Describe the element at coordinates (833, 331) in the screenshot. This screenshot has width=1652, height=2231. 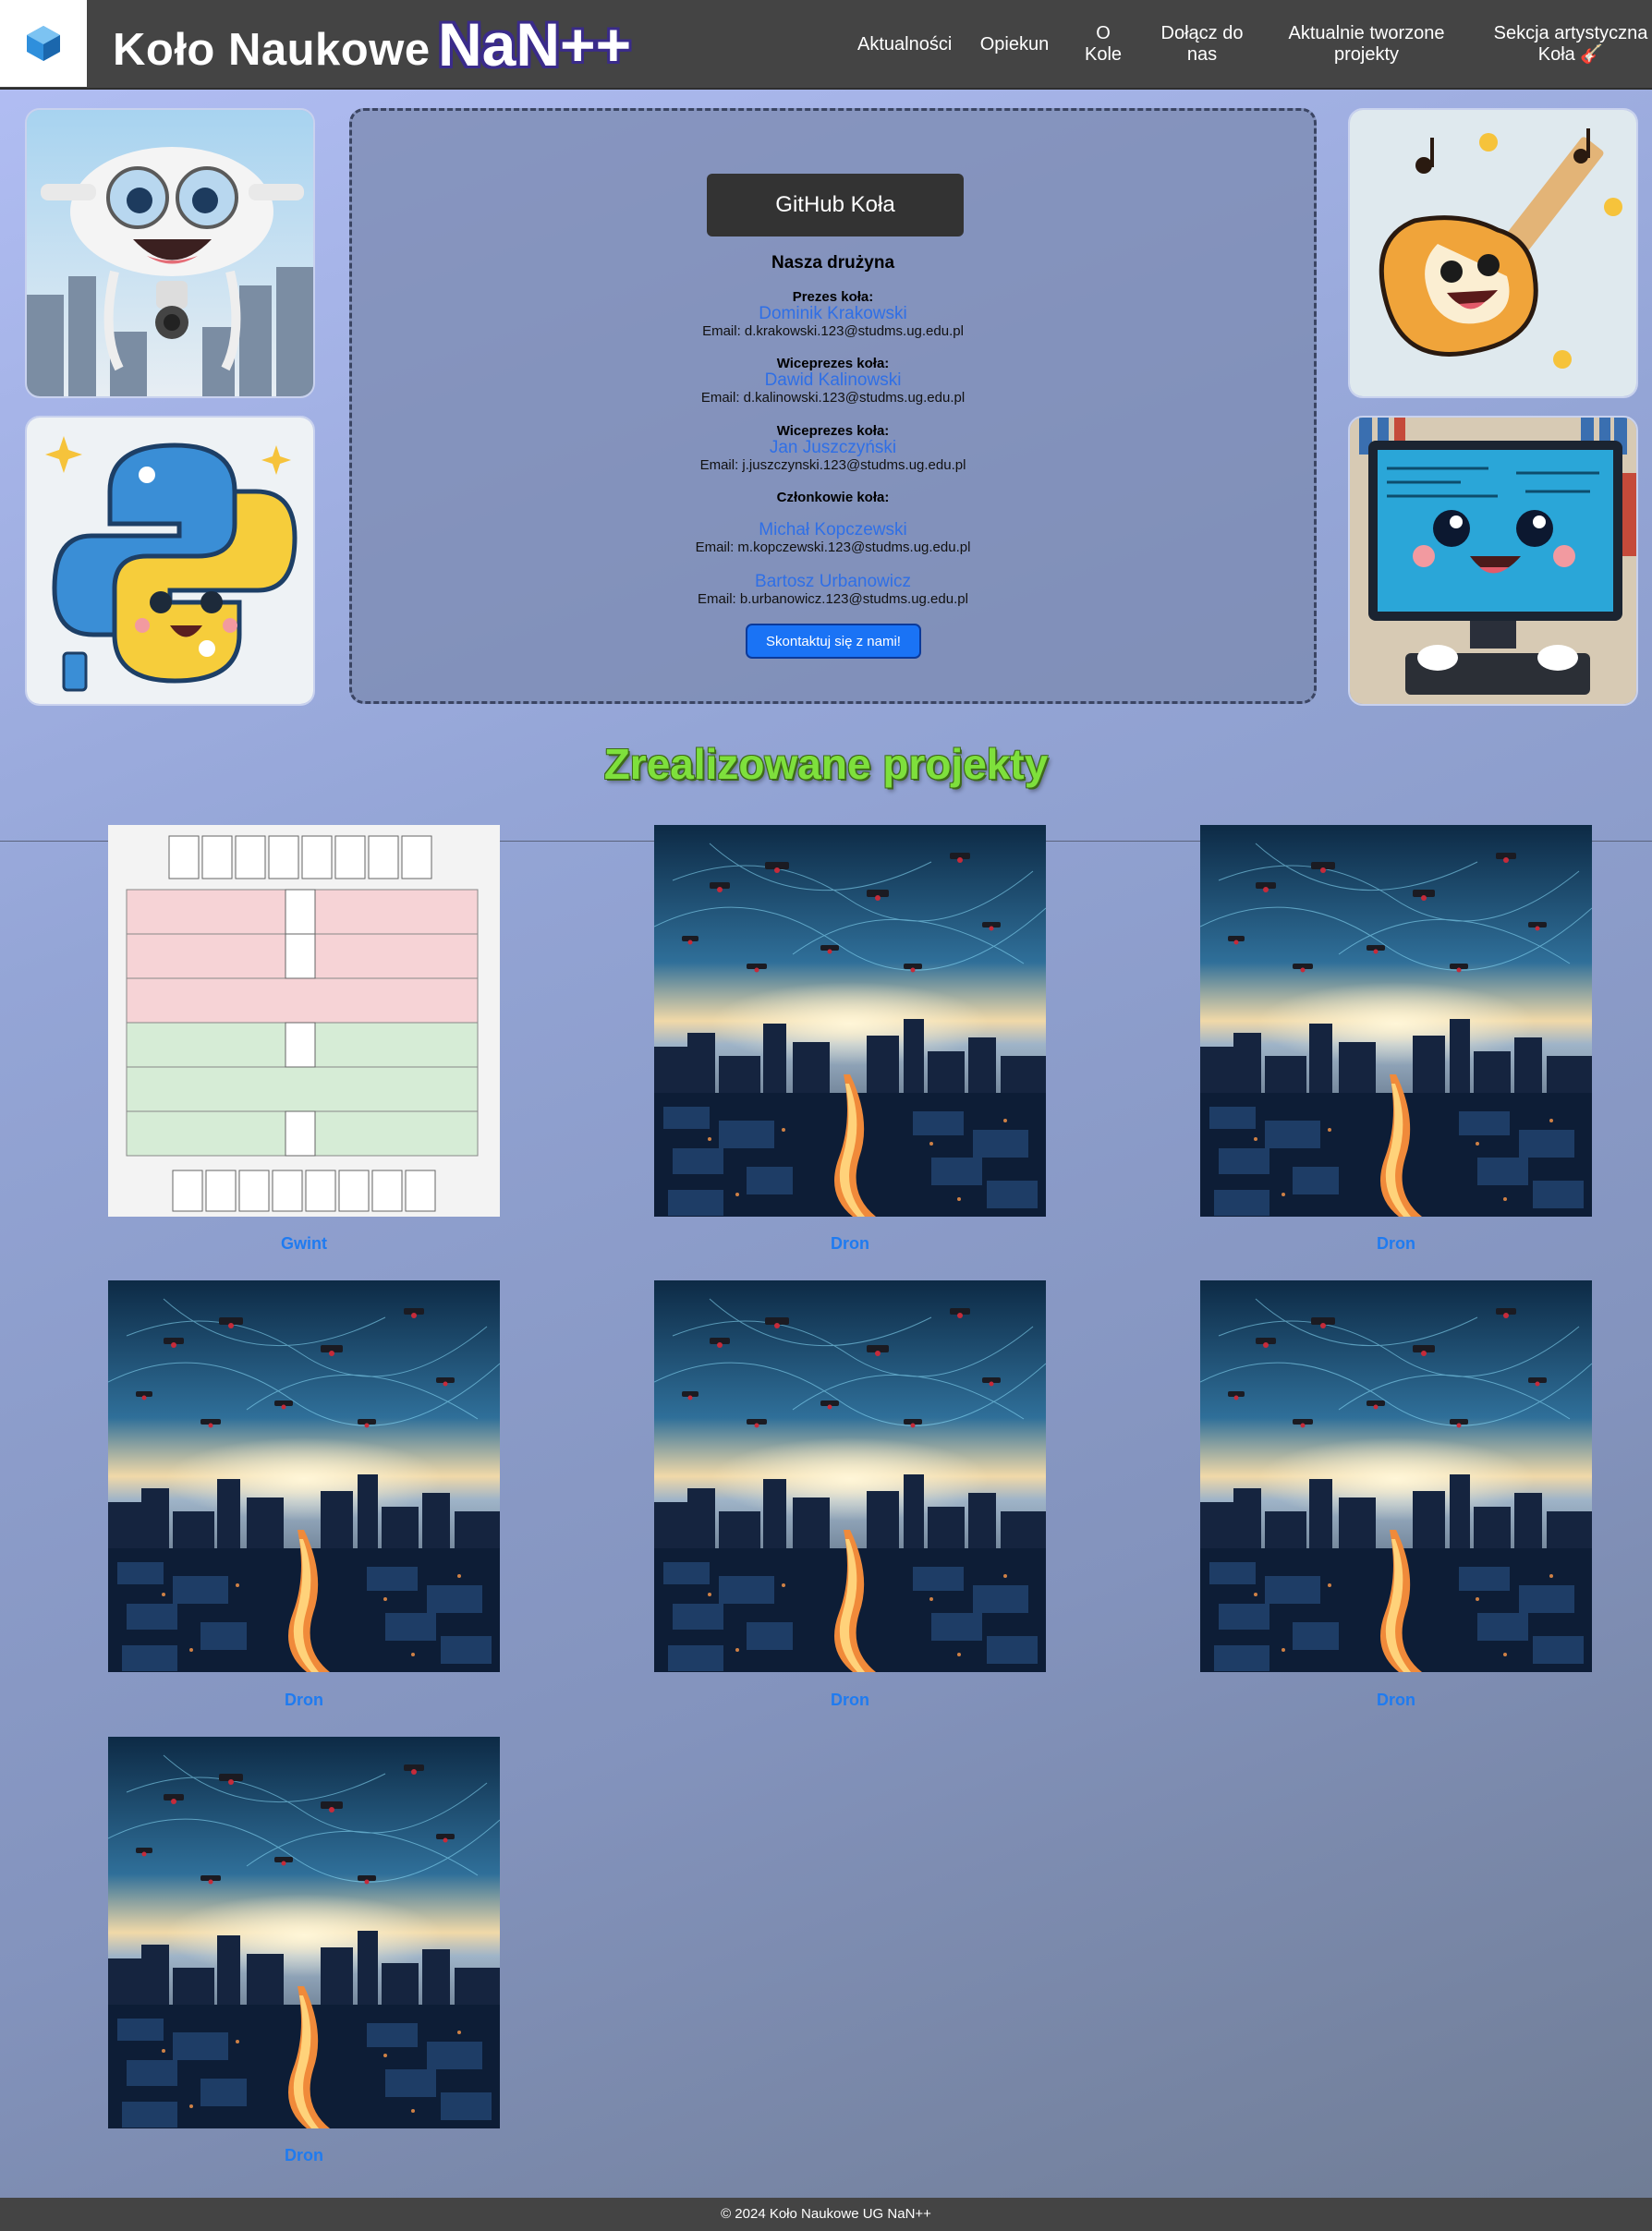
I see `member-email: Email: d.krakowski.123@studms.ug.edu.pl` at that location.